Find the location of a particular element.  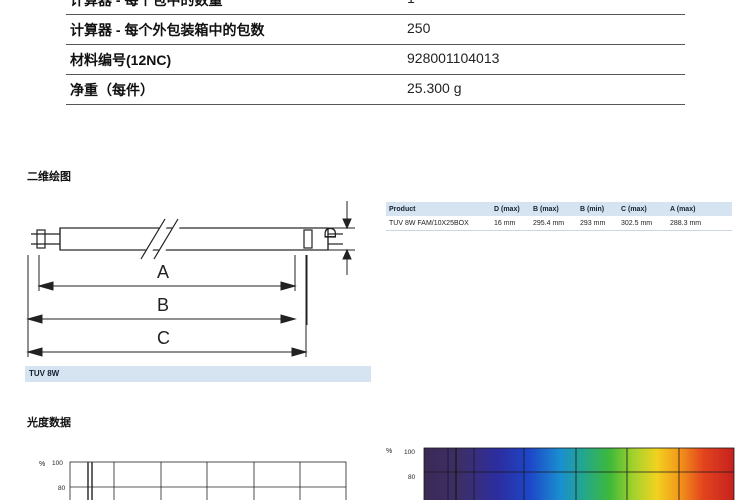

table-cell: 16 mm is located at coordinates (510, 223).